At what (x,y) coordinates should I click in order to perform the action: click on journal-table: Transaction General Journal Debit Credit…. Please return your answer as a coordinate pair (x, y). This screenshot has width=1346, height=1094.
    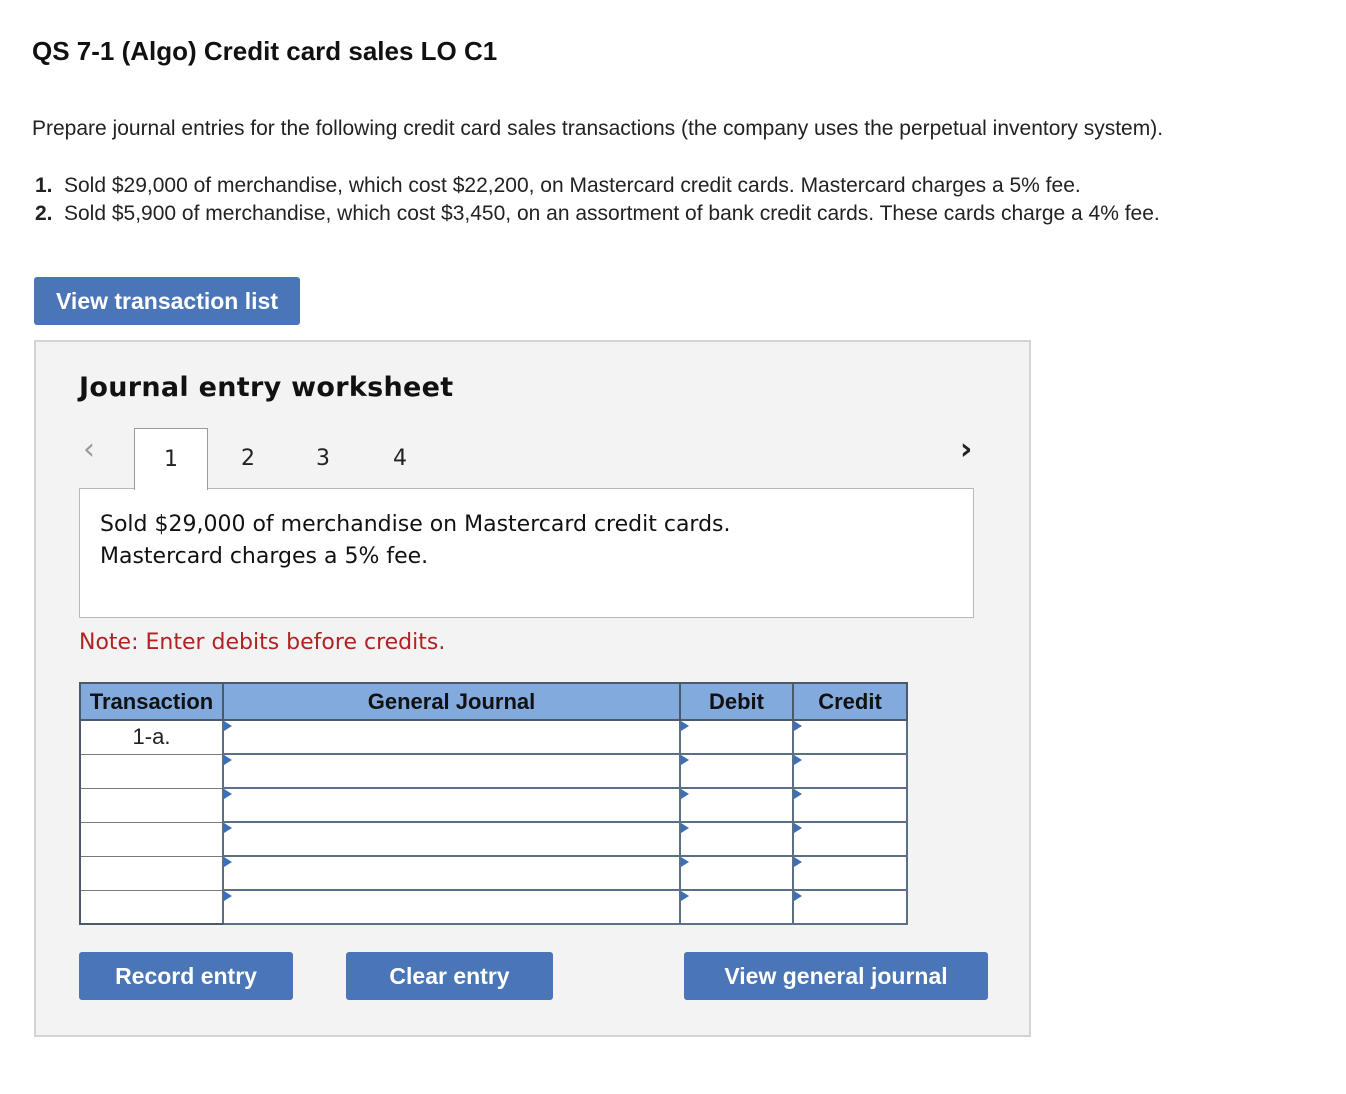
    Looking at the image, I should click on (493, 803).